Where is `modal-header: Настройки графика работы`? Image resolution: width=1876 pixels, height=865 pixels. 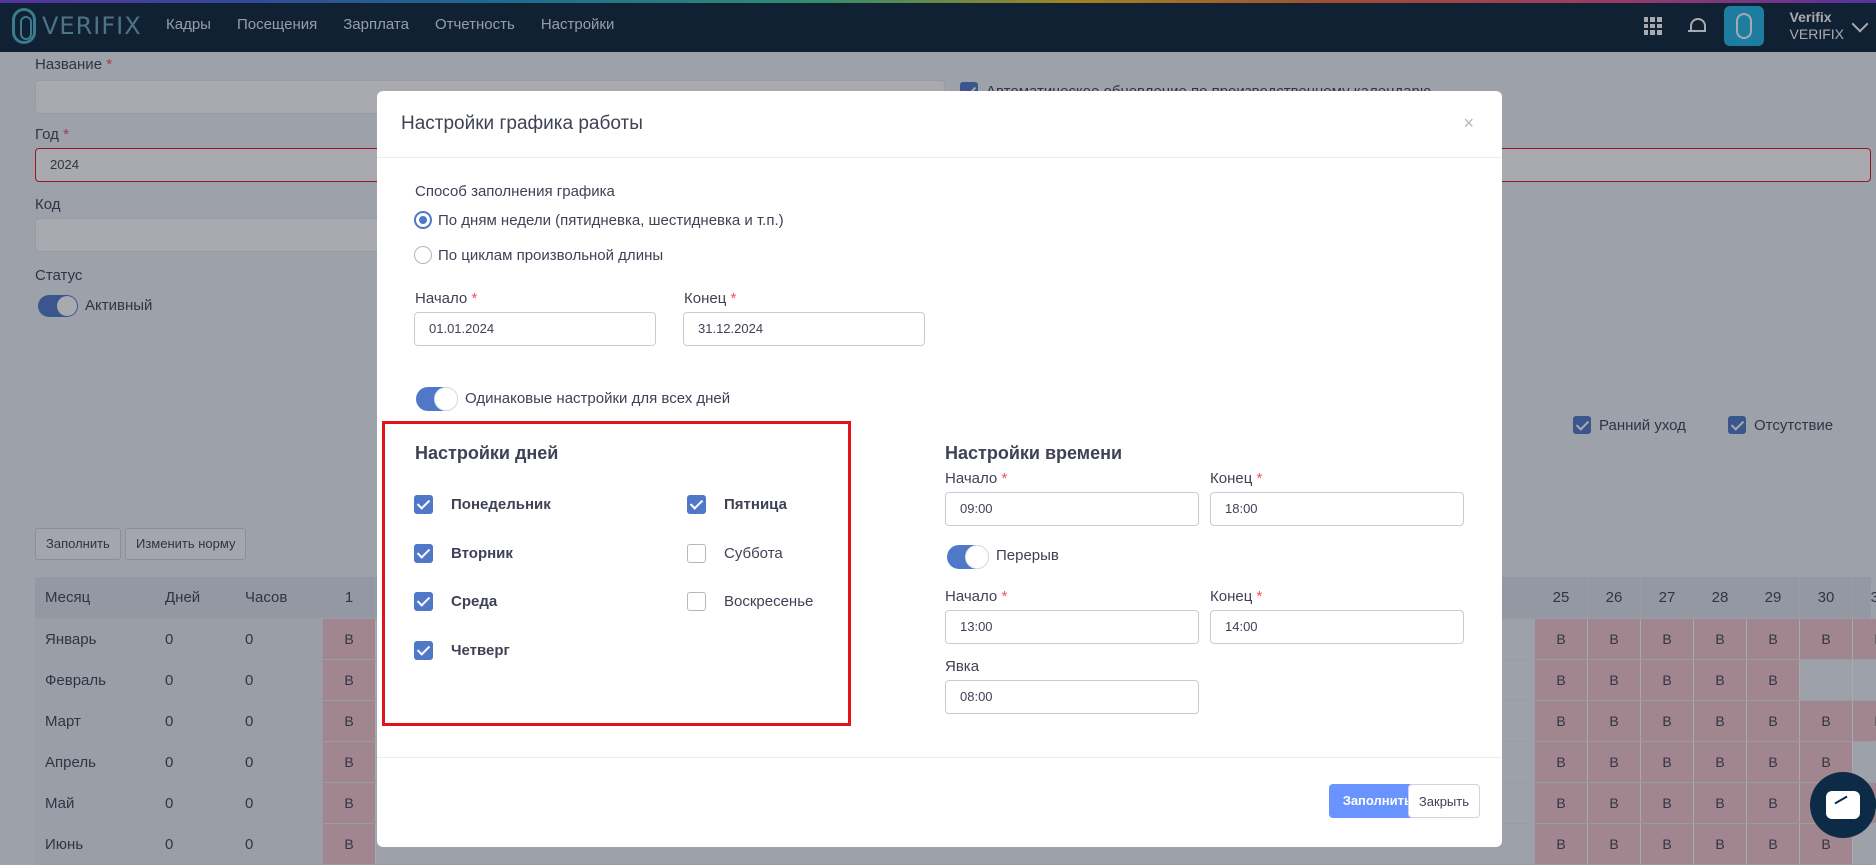 modal-header: Настройки графика работы is located at coordinates (939, 124).